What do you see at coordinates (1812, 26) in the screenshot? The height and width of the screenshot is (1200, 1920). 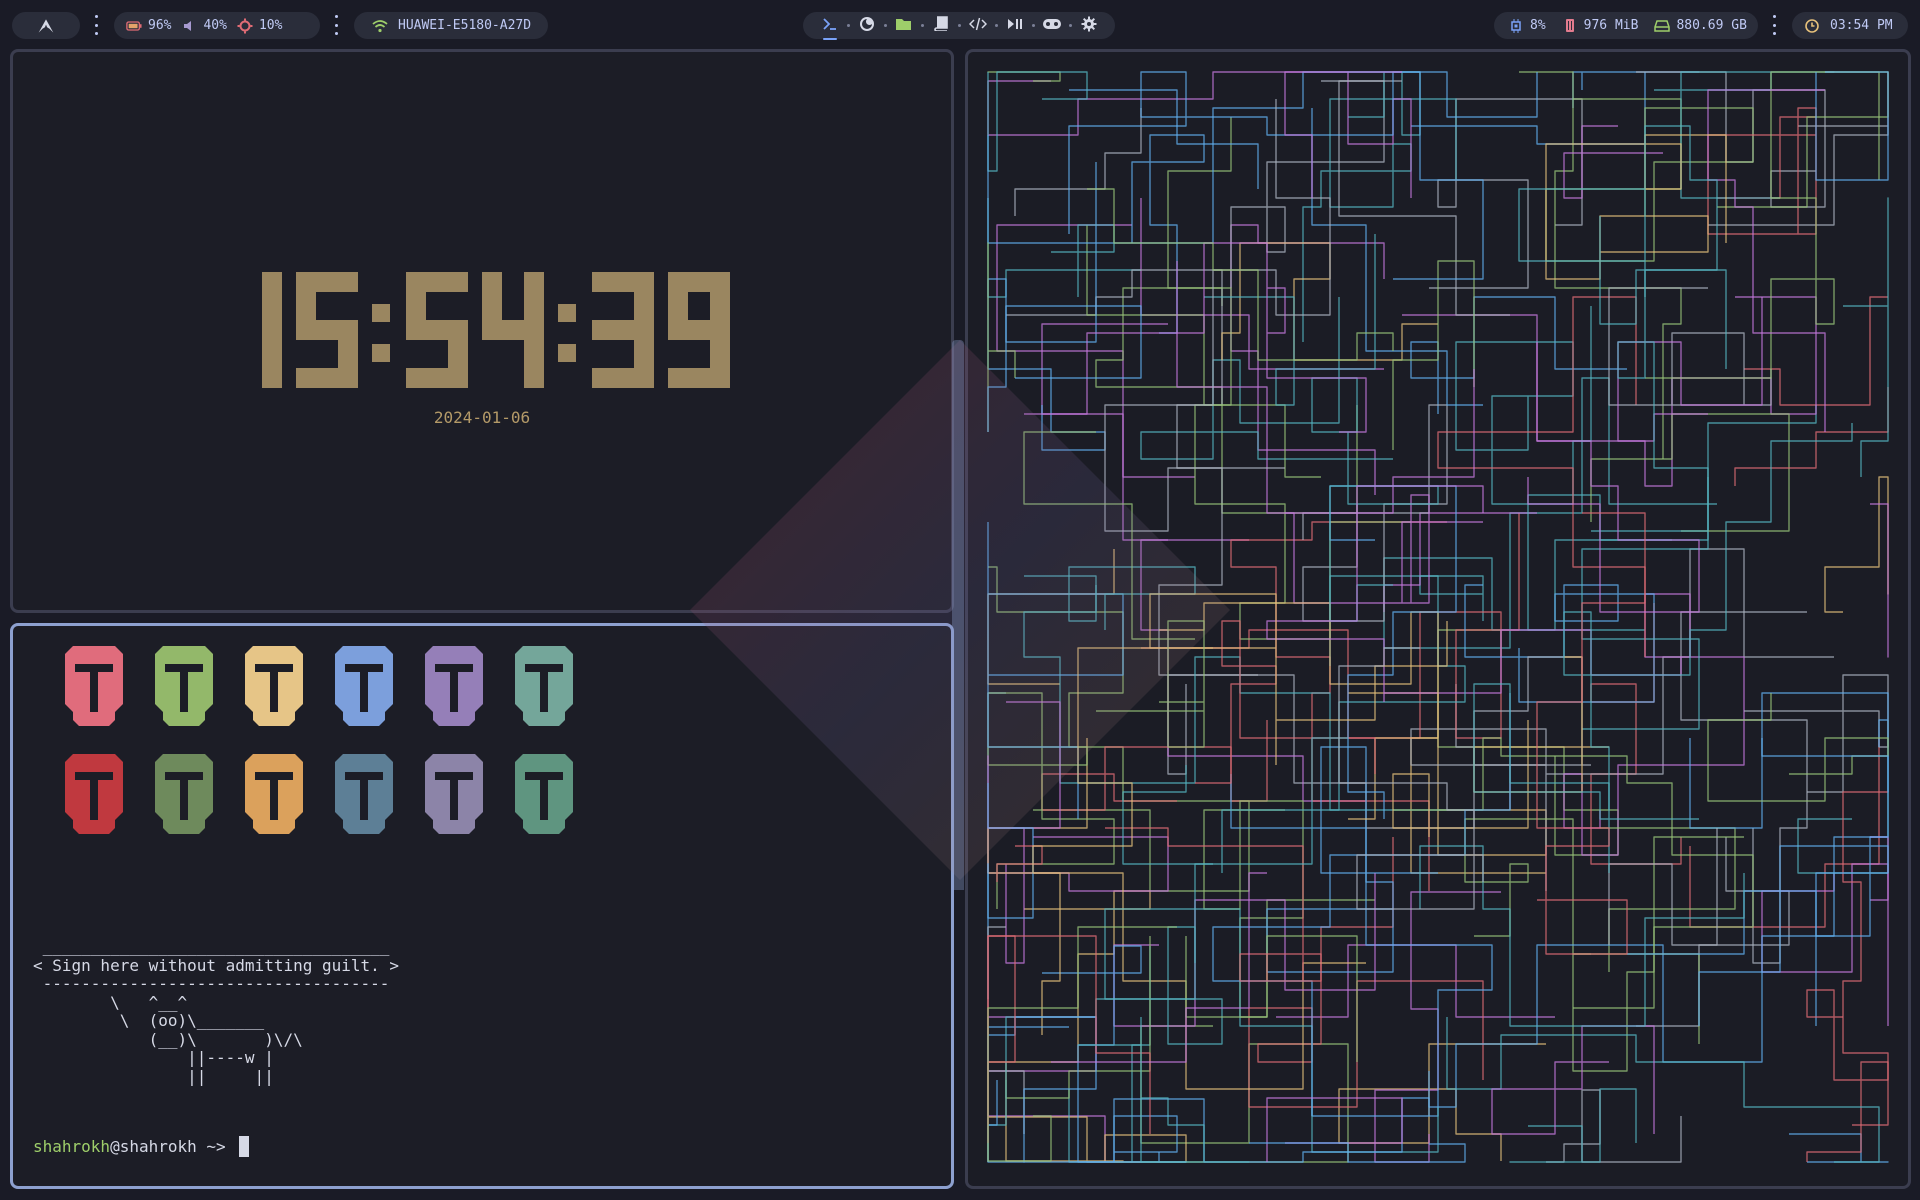 I see `clock-icon` at bounding box center [1812, 26].